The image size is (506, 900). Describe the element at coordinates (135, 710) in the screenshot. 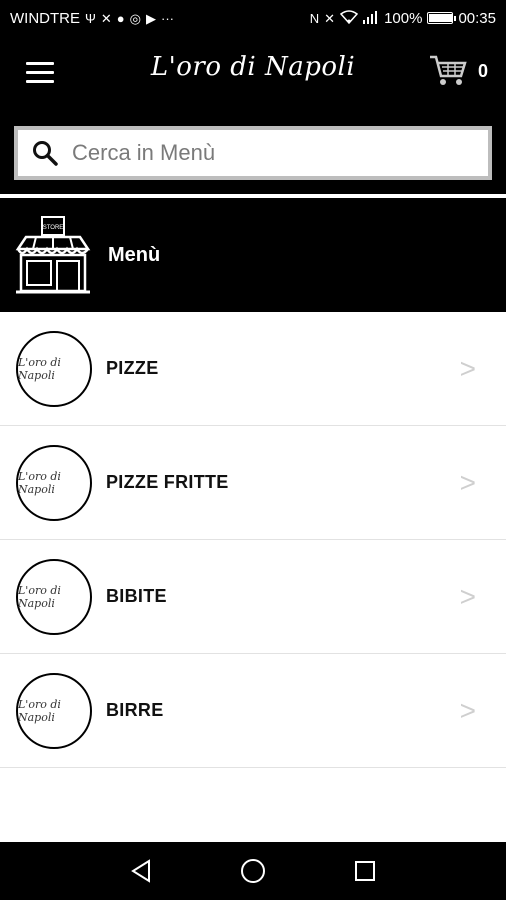

I see `category-label: BIRRE` at that location.